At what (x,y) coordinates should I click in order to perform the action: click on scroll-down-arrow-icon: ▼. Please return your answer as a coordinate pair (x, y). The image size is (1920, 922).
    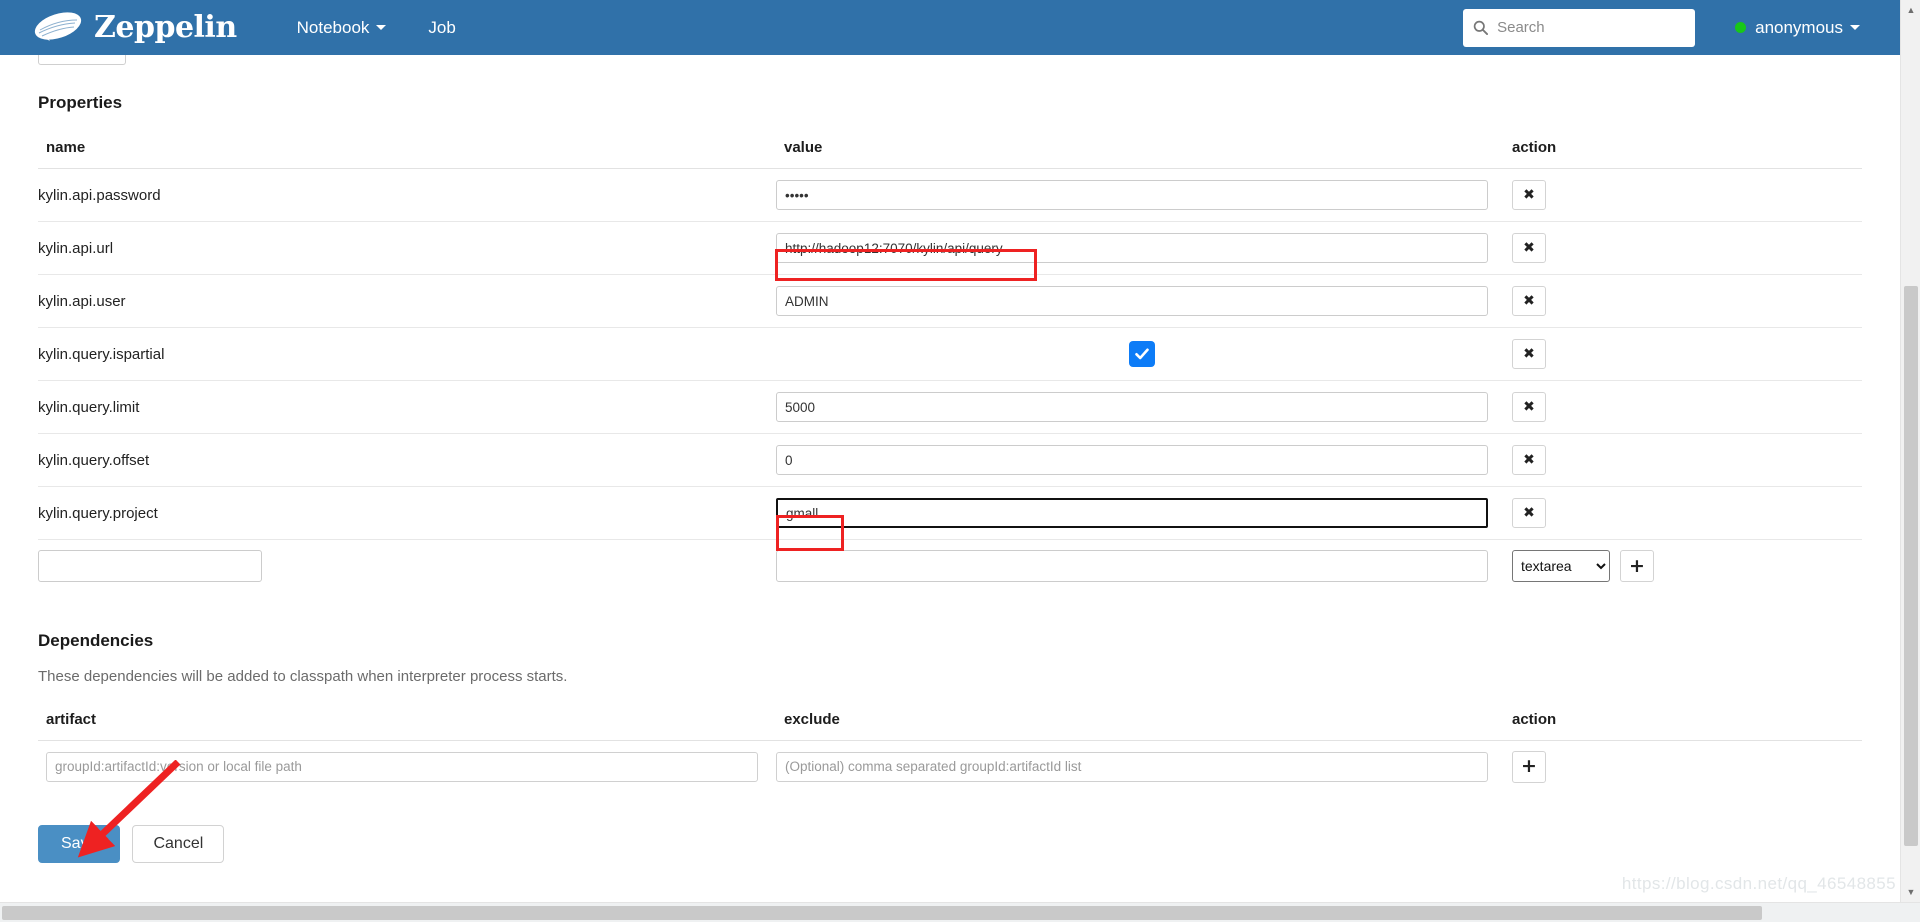
    Looking at the image, I should click on (1910, 892).